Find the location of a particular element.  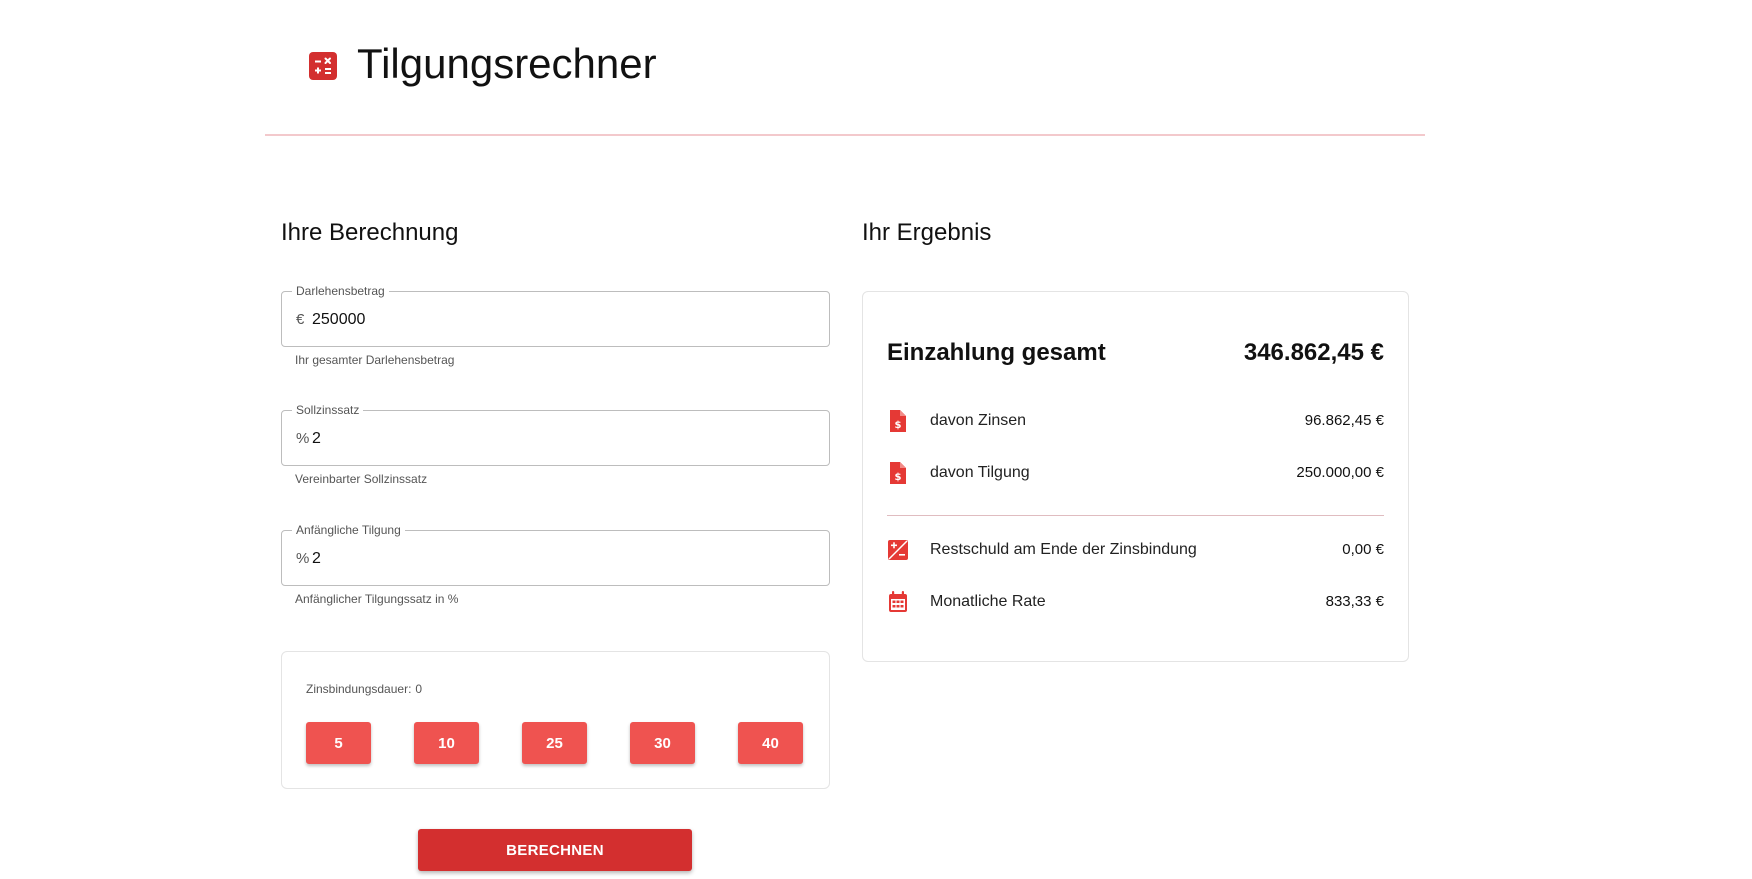

fixed-period-value: 0 is located at coordinates (419, 689).